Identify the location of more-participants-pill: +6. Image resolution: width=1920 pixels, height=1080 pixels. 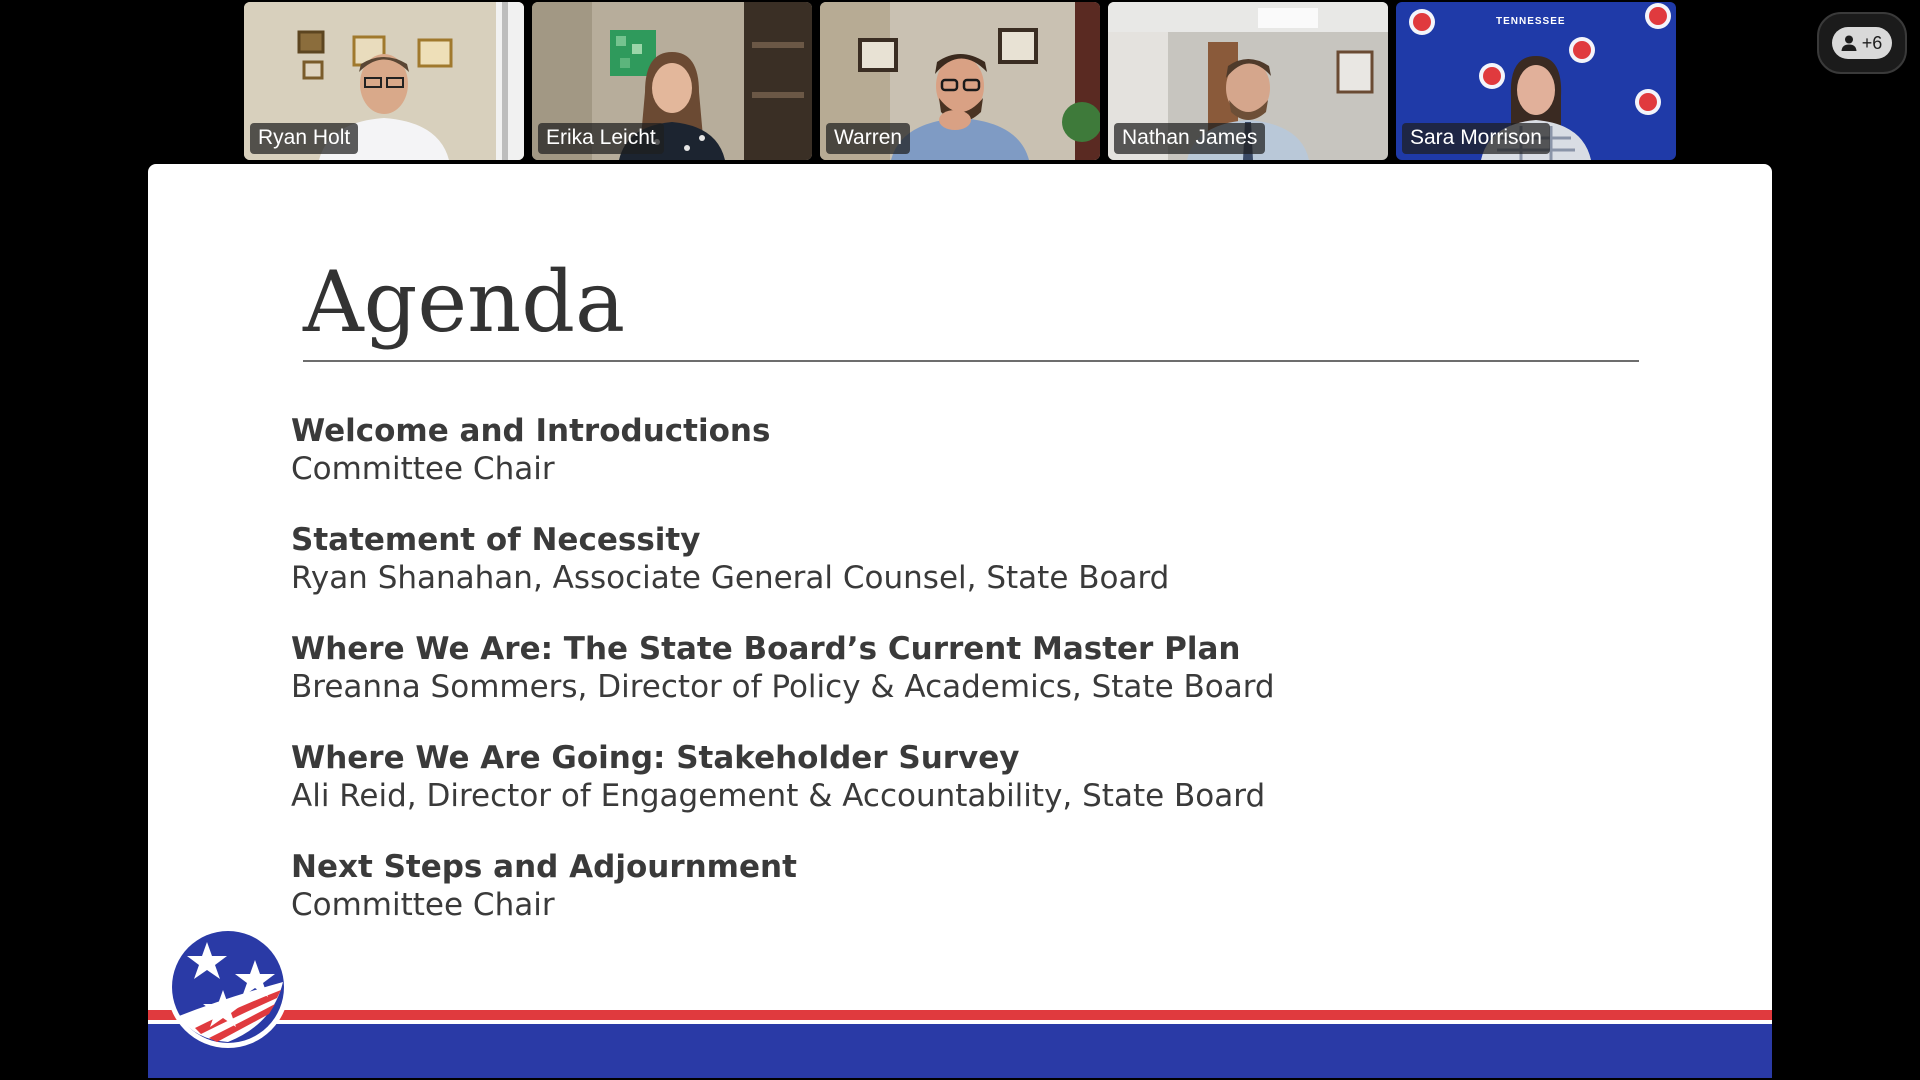
(1862, 43).